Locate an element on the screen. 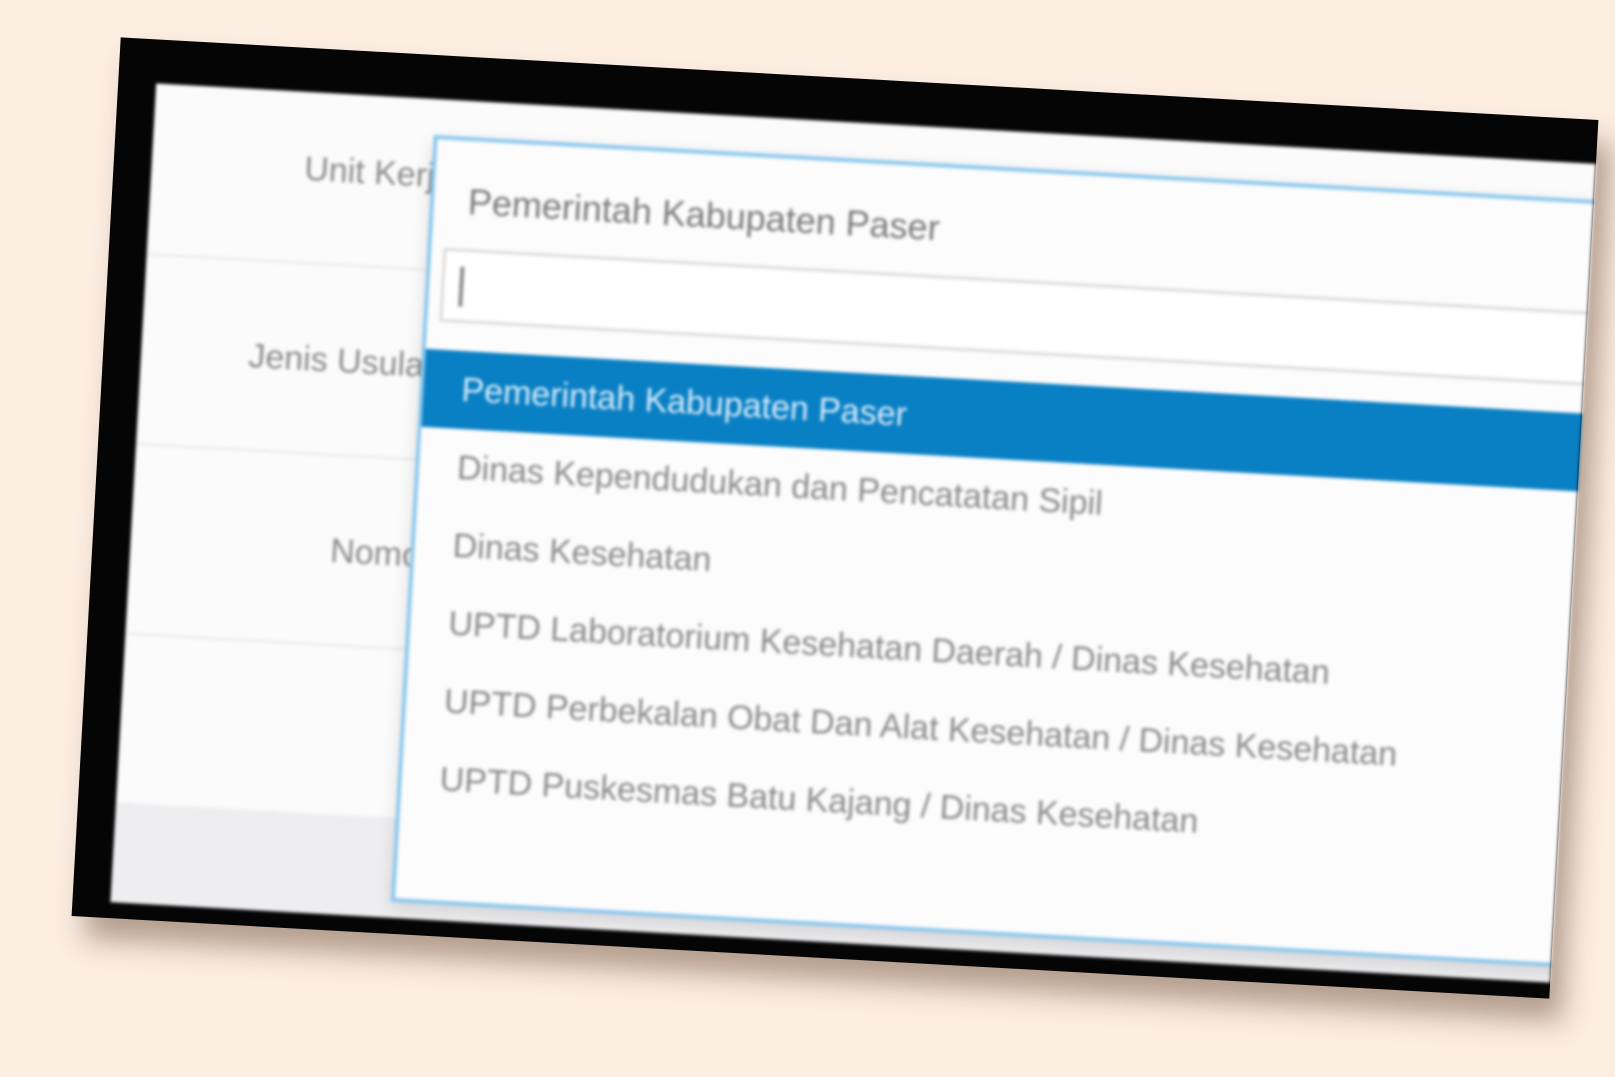 The width and height of the screenshot is (1615, 1077). selected-value: Pemerintah Kabupaten Paser is located at coordinates (704, 215).